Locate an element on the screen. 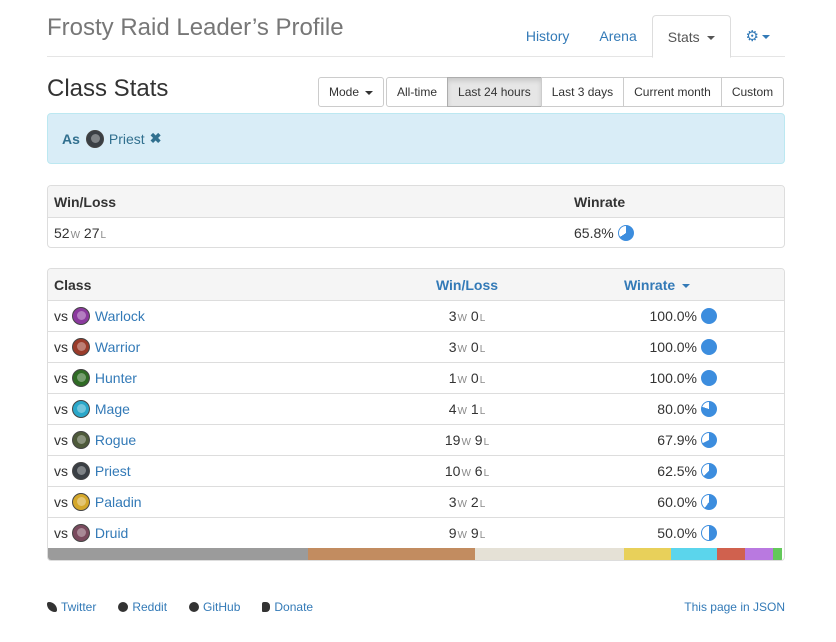 This screenshot has height=642, width=836. tab-arena: Arena is located at coordinates (617, 36).